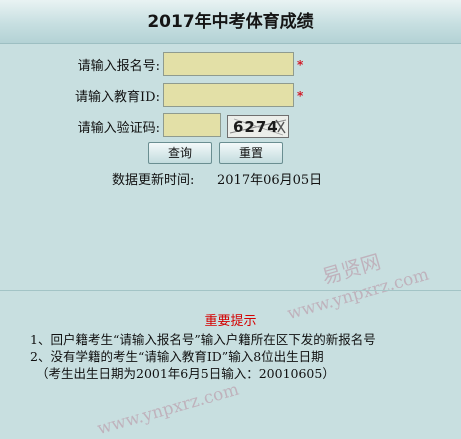 Image resolution: width=461 pixels, height=439 pixels. I want to click on query-button: 查询, so click(180, 153).